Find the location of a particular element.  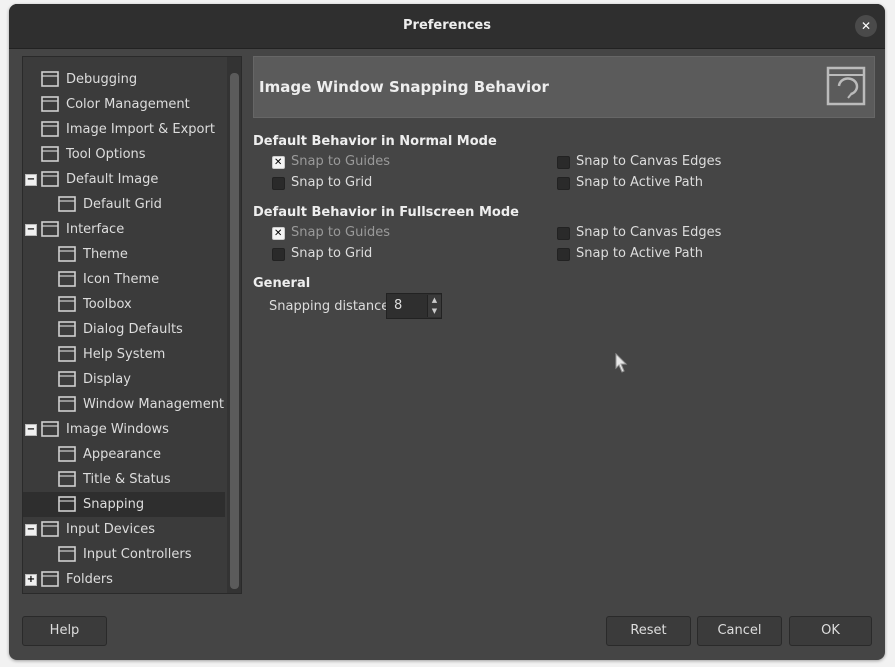

sidebar-item: Snapping is located at coordinates (124, 504).